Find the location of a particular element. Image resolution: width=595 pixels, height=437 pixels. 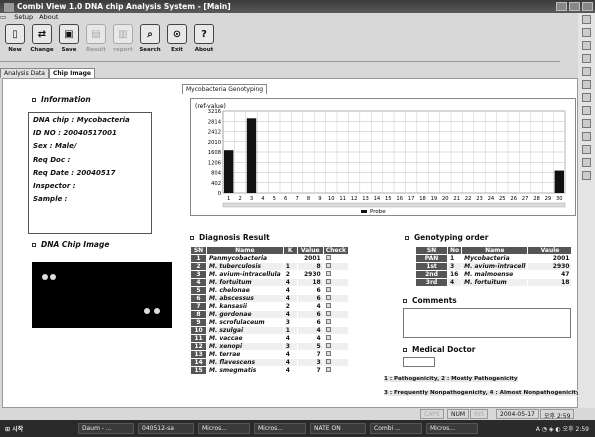

gord-row: 2nd 16 M. malmoense 47 is located at coordinates (494, 274).